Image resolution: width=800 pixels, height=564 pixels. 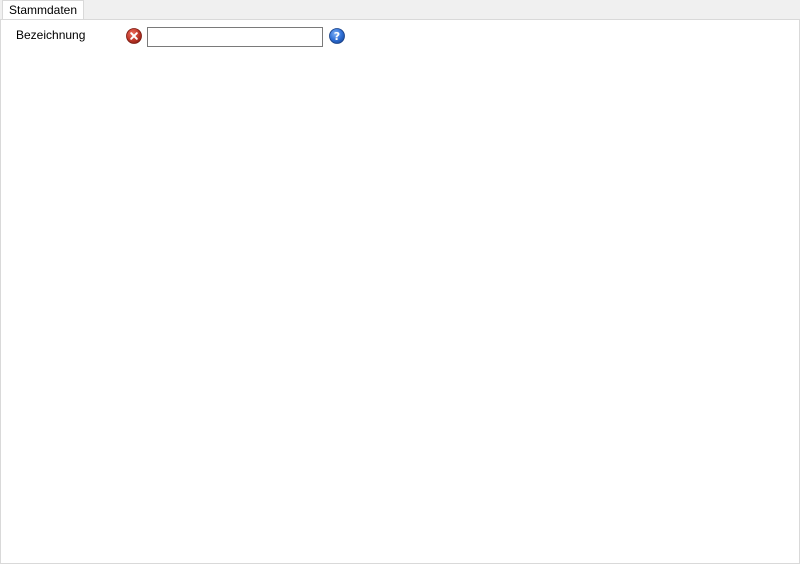 What do you see at coordinates (134, 36) in the screenshot?
I see `error-icon` at bounding box center [134, 36].